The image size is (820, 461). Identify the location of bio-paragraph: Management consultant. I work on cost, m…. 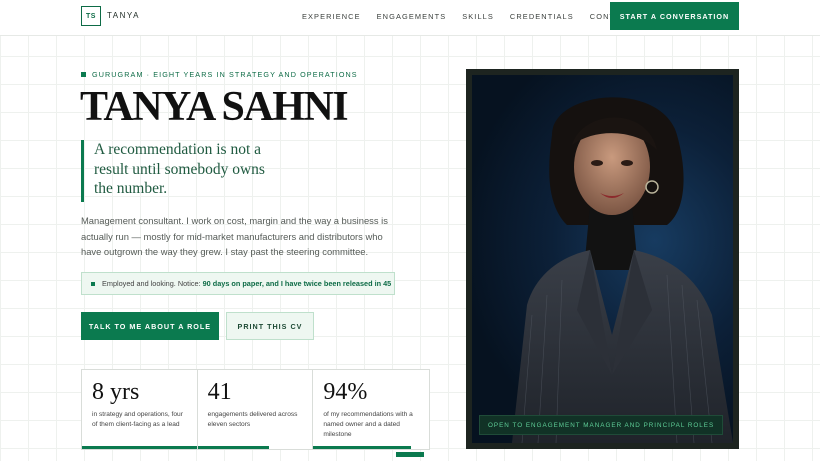
(234, 236).